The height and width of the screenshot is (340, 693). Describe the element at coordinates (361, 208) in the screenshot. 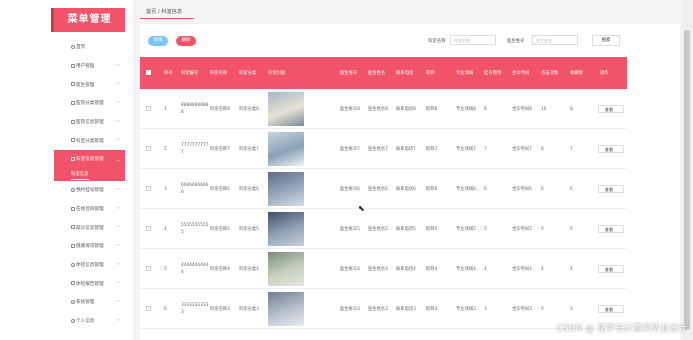

I see `mouse-cursor-icon: ⬉` at that location.